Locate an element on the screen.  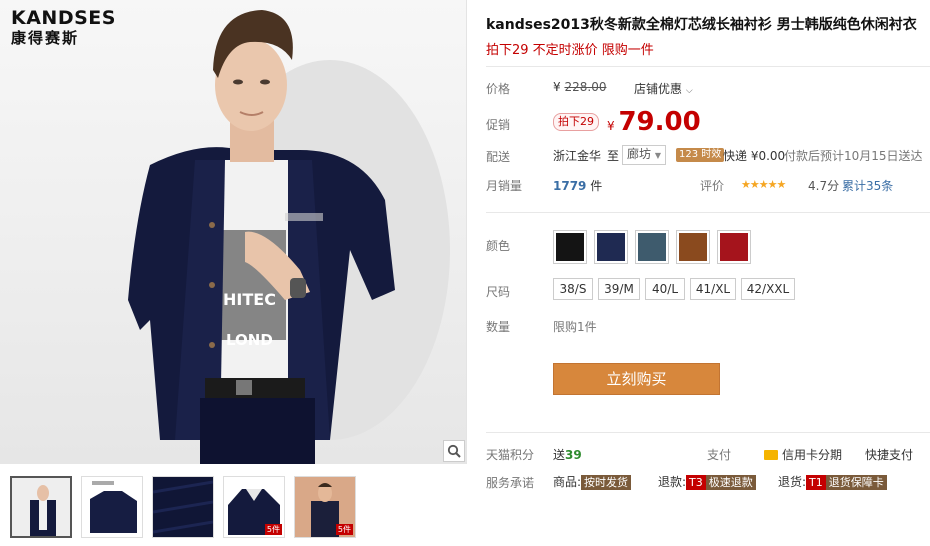
chevron-down-icon: ▼ is located at coordinates (657, 155).